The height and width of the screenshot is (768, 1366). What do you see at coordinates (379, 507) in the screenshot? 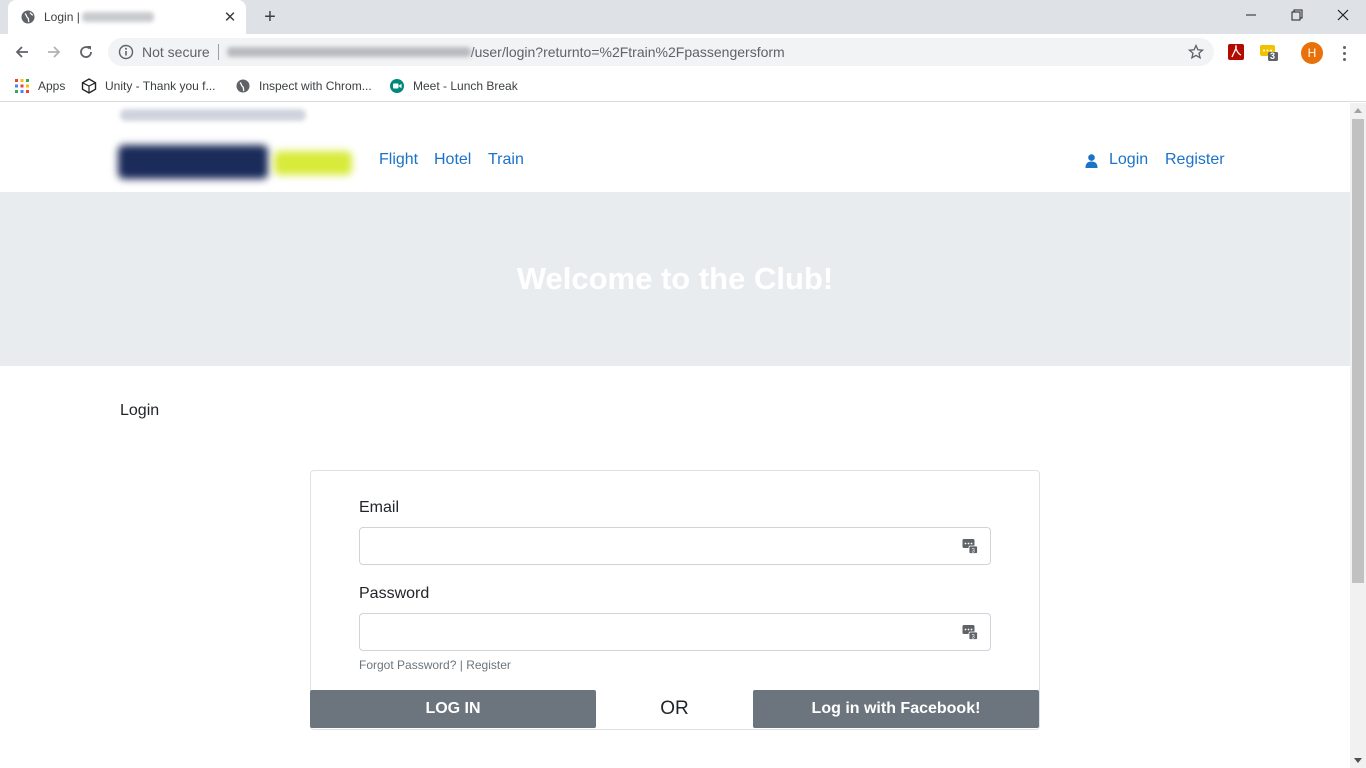
I see `email-label: Email` at bounding box center [379, 507].